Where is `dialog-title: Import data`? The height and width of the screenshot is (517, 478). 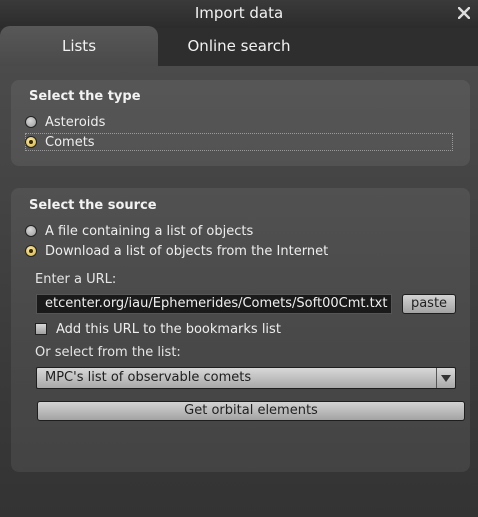
dialog-title: Import data is located at coordinates (239, 13).